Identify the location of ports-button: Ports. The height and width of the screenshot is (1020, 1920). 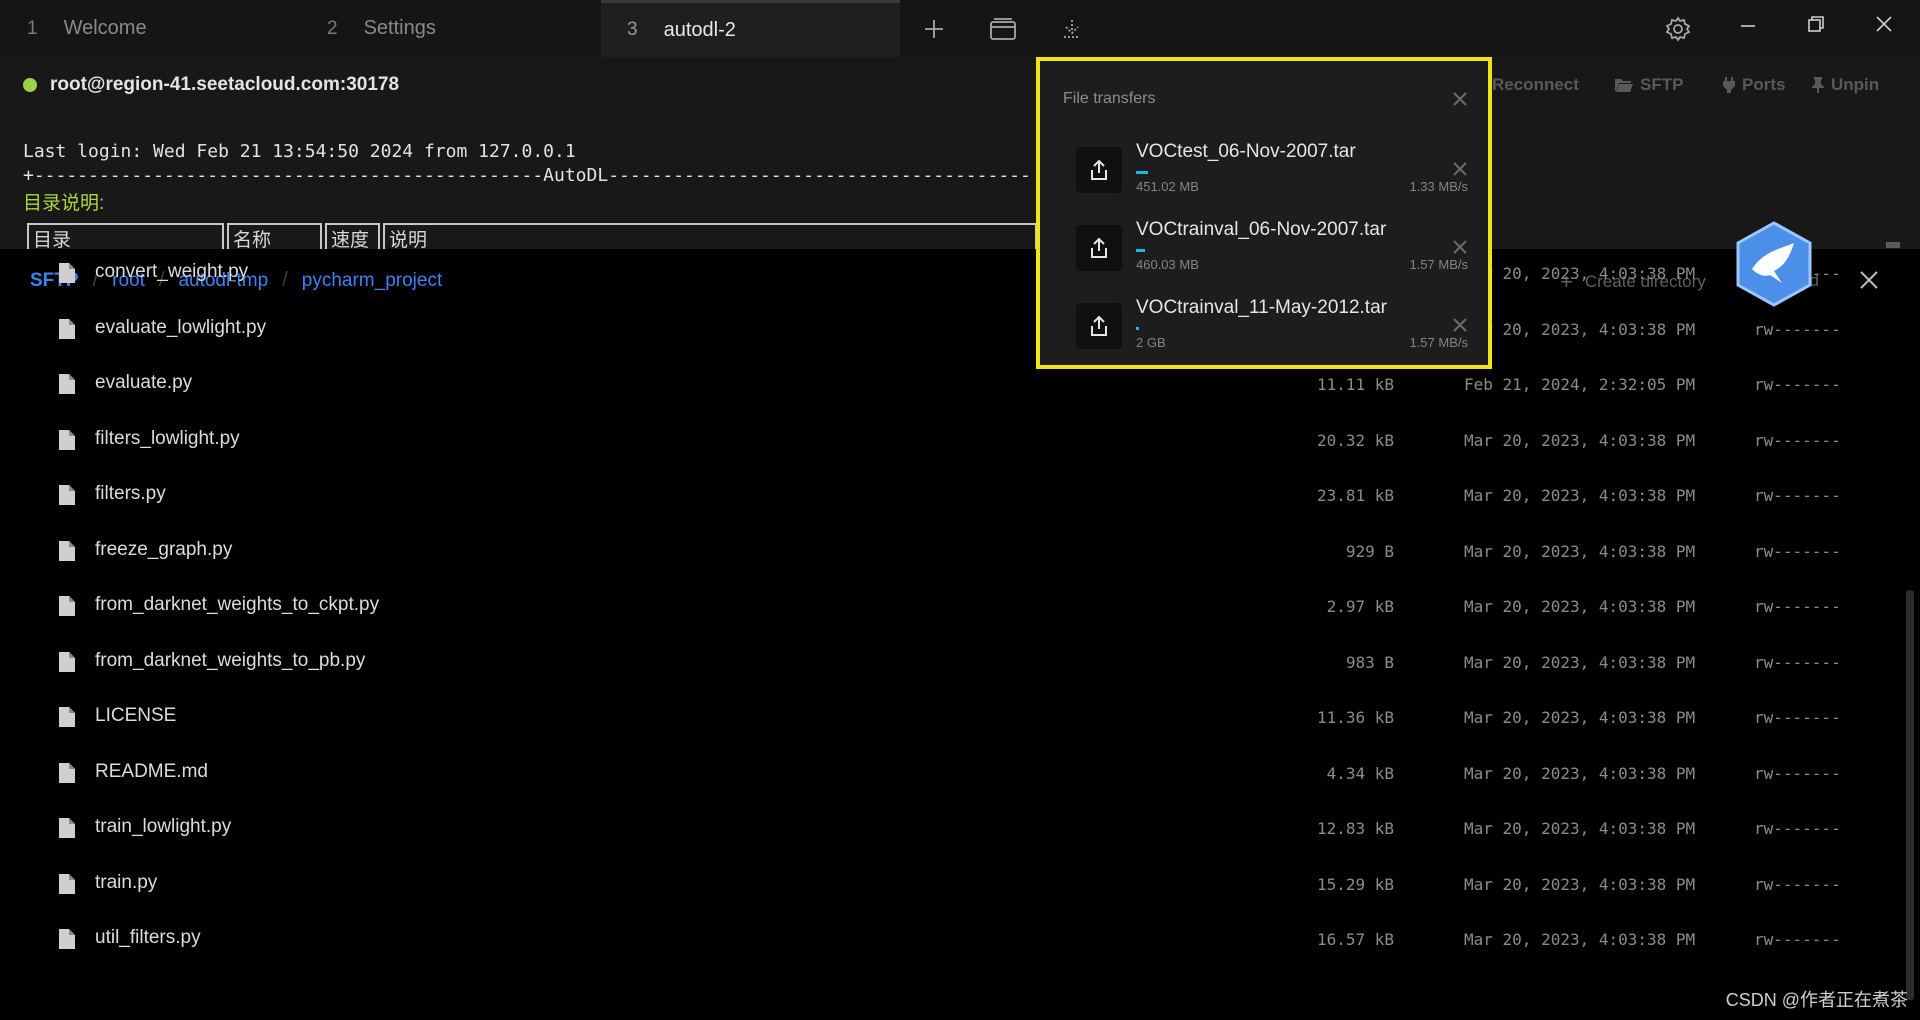
(1753, 85).